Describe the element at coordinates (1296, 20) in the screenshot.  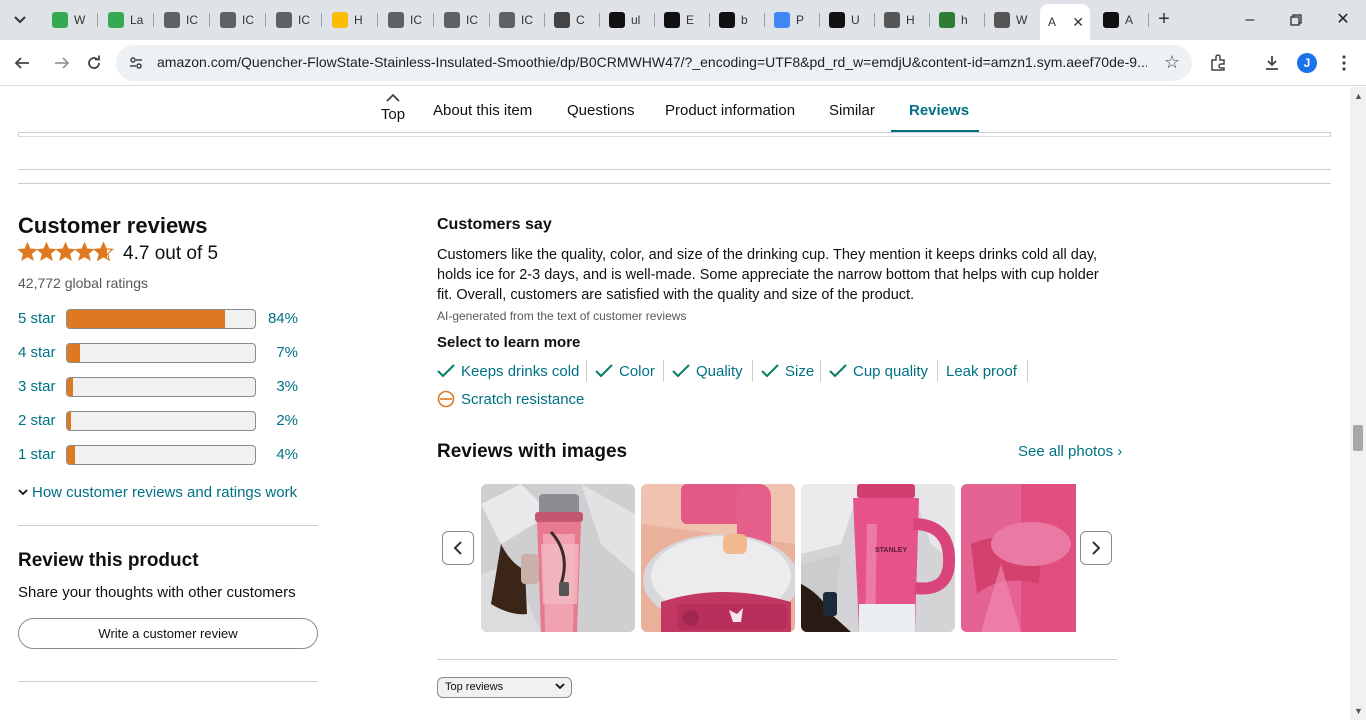
I see `restore-icon` at that location.